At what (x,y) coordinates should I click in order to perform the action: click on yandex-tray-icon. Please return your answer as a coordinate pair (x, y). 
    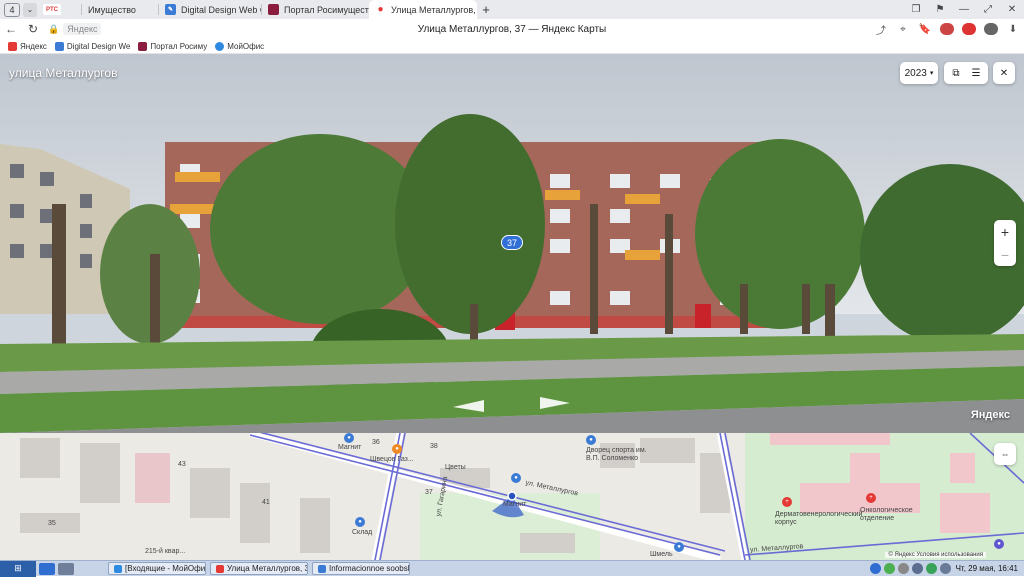
    Looking at the image, I should click on (875, 568).